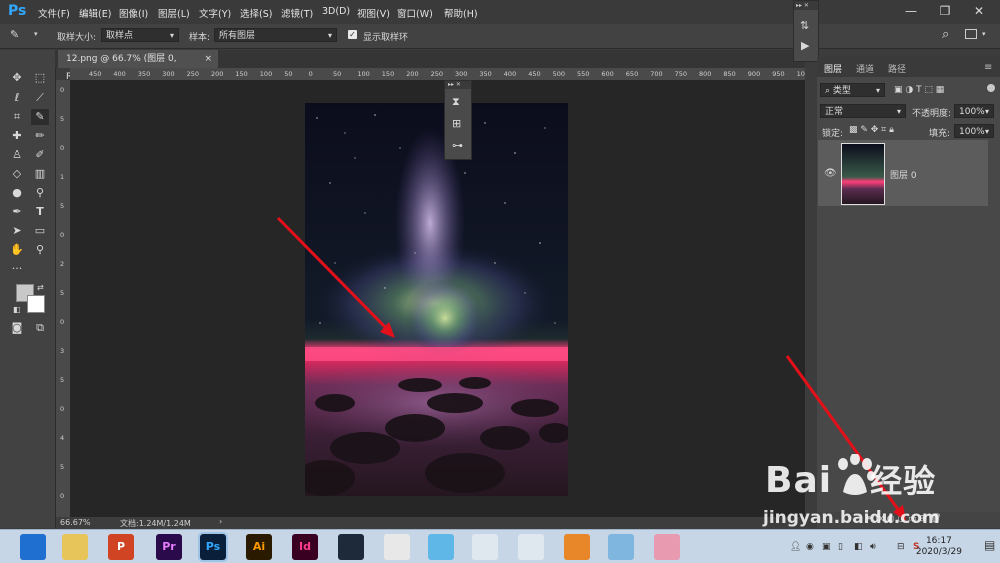  Describe the element at coordinates (305, 547) in the screenshot. I see `taskbar-indesign-icon: Id` at that location.